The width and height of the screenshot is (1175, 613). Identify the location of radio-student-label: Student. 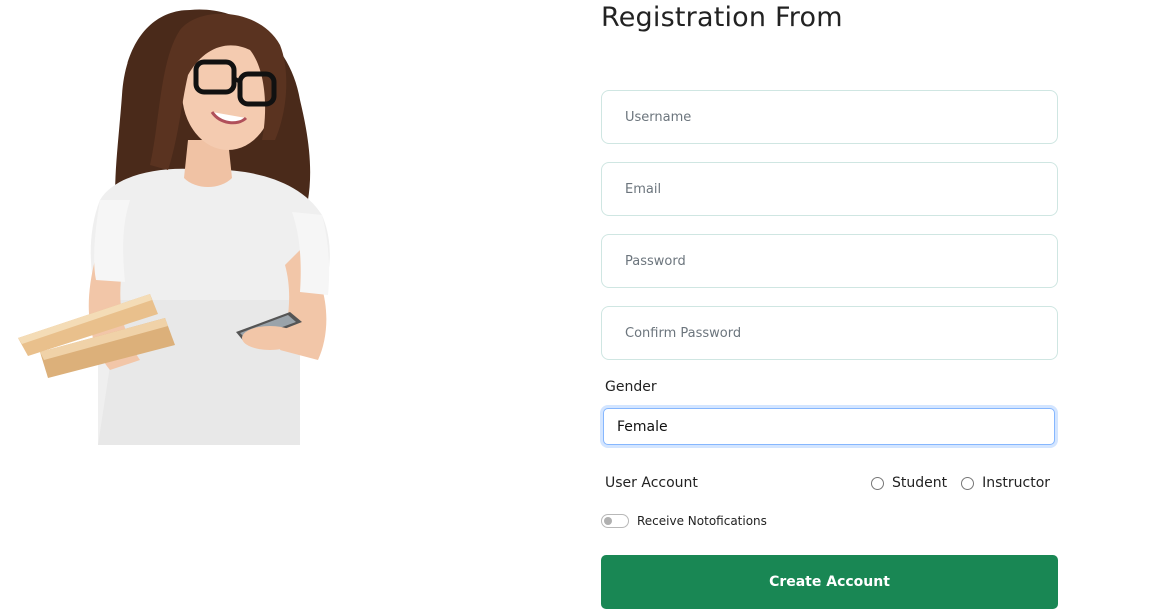
(920, 483).